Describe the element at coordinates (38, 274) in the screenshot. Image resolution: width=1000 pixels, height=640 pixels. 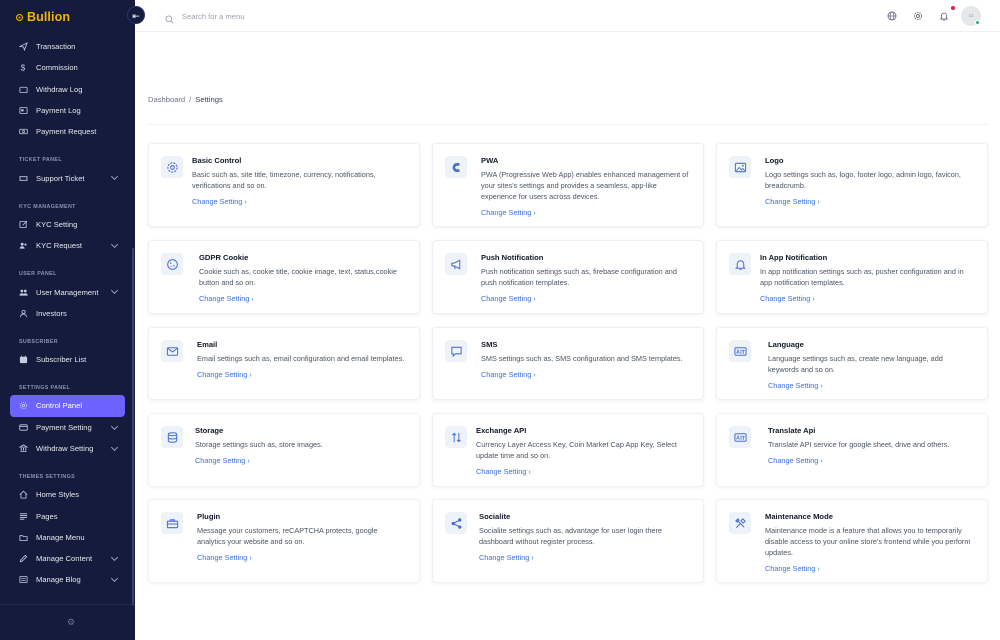
I see `sidebar-heading: USER PANEL` at that location.